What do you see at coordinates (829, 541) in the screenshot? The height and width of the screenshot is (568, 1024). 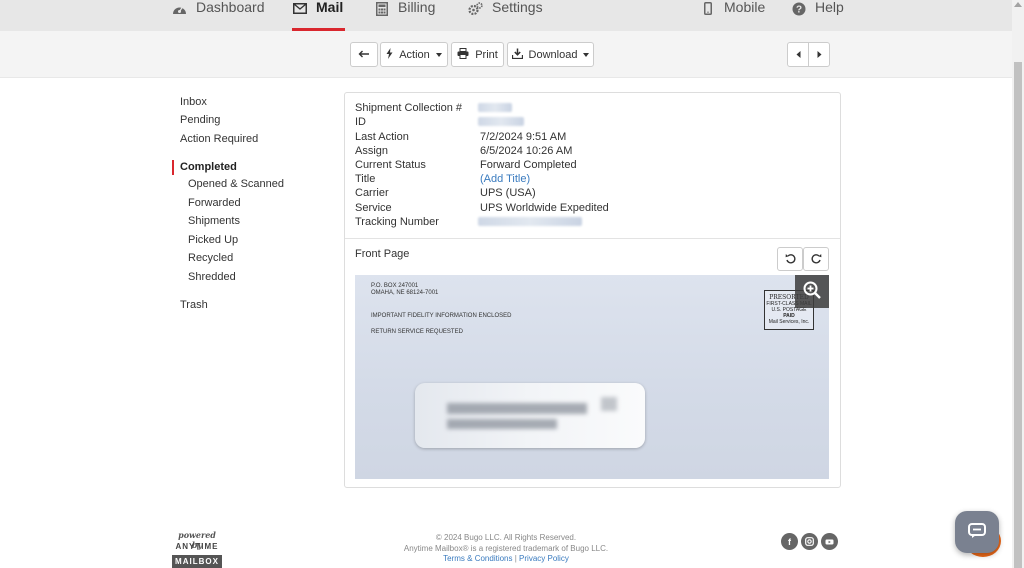 I see `youtube-icon` at bounding box center [829, 541].